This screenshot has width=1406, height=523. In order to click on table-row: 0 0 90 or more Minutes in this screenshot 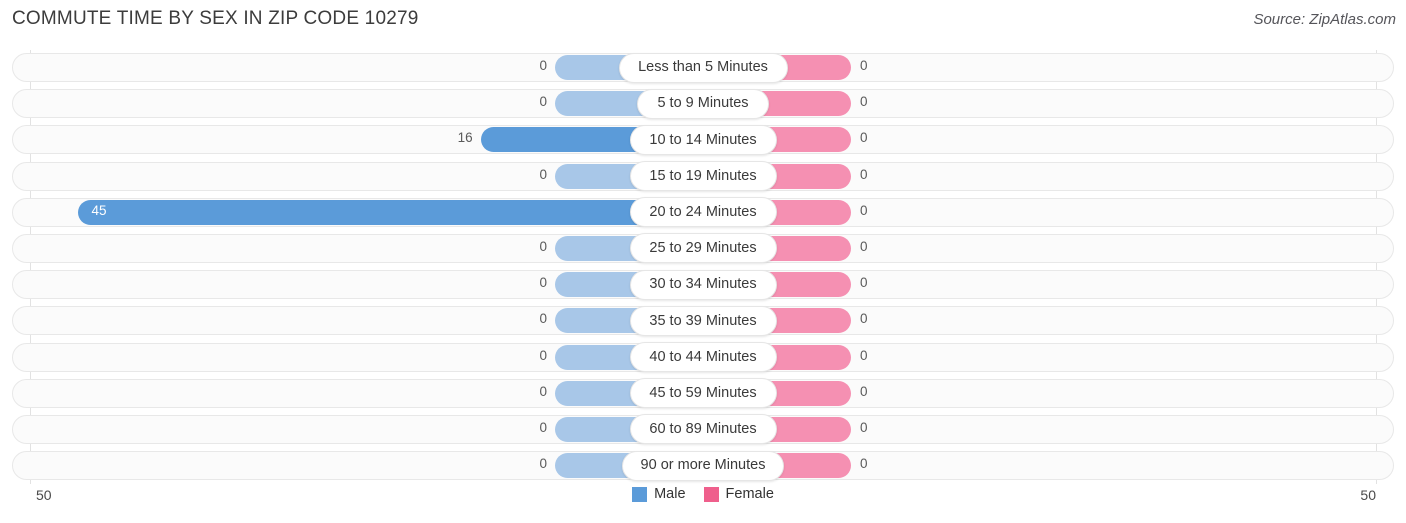, I will do `click(703, 466)`.